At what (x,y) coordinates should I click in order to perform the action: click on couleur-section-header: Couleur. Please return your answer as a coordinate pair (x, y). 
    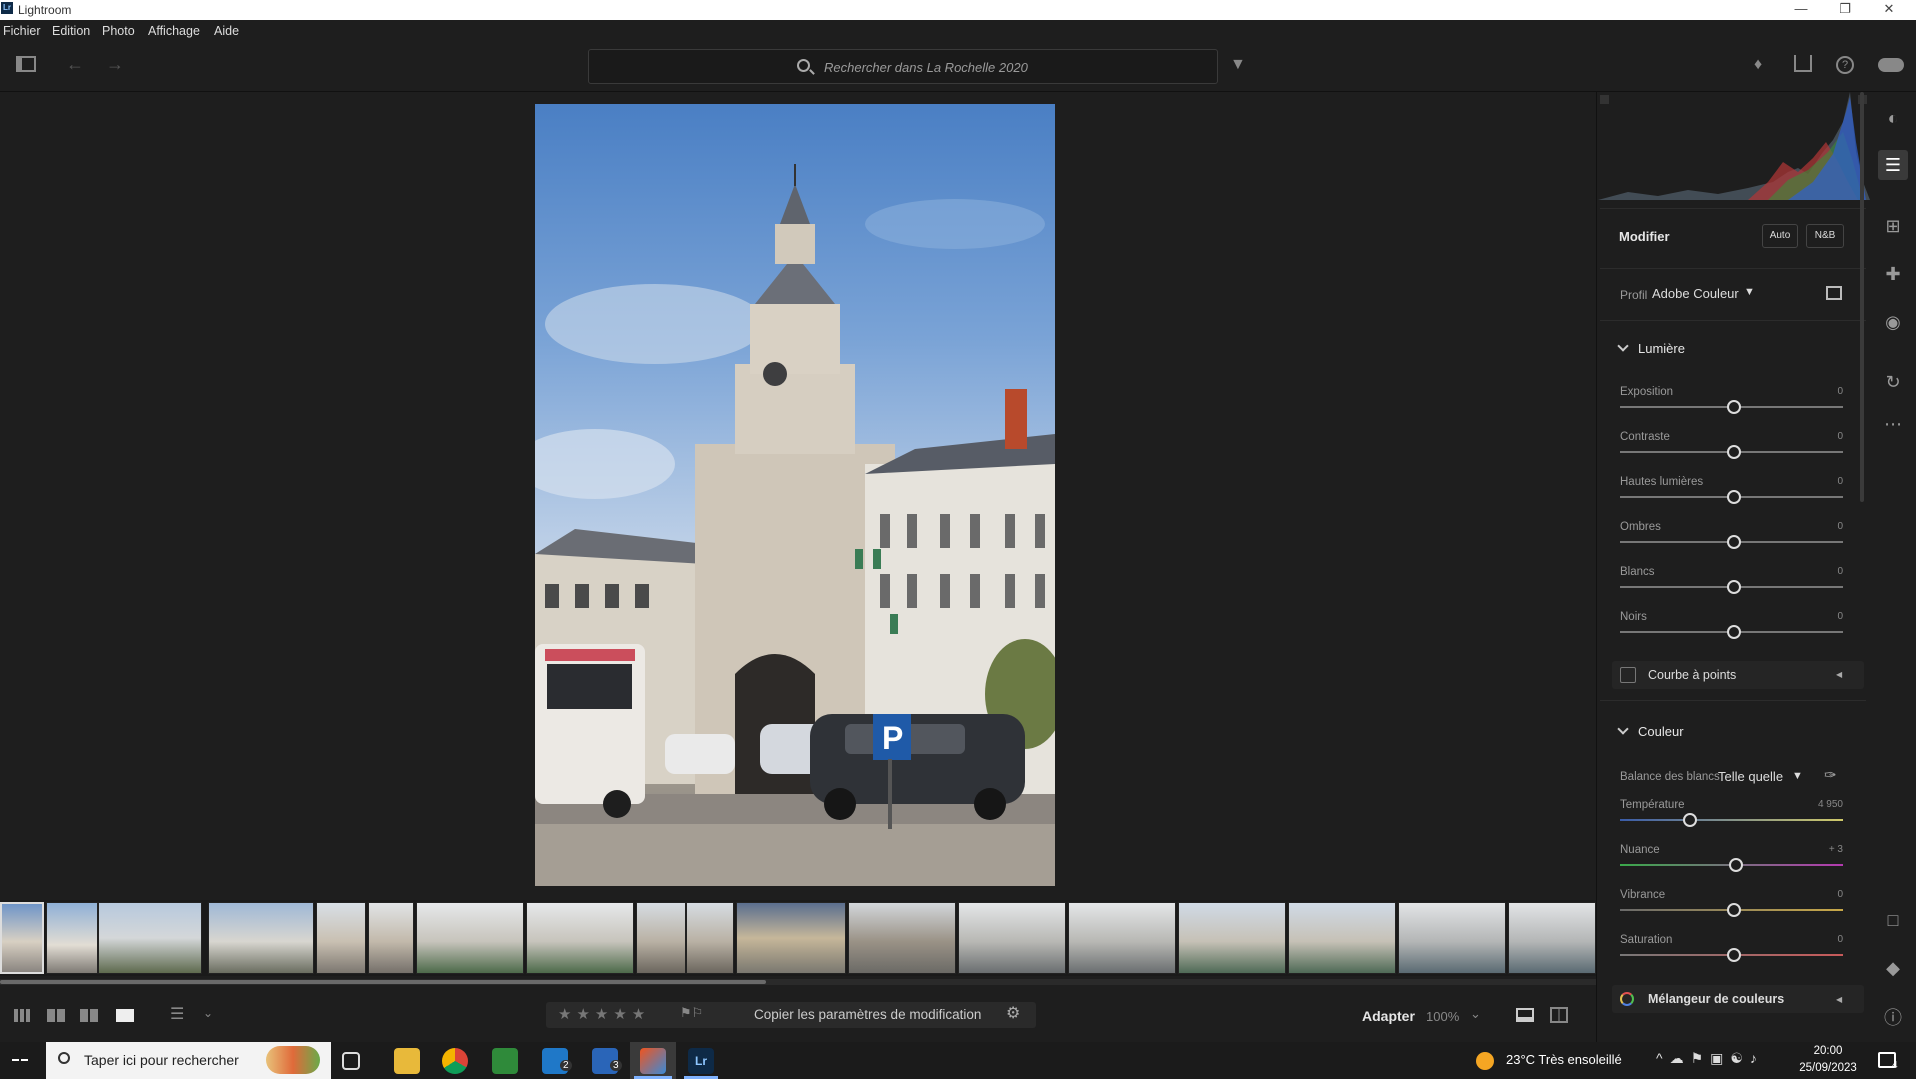
    Looking at the image, I should click on (1661, 731).